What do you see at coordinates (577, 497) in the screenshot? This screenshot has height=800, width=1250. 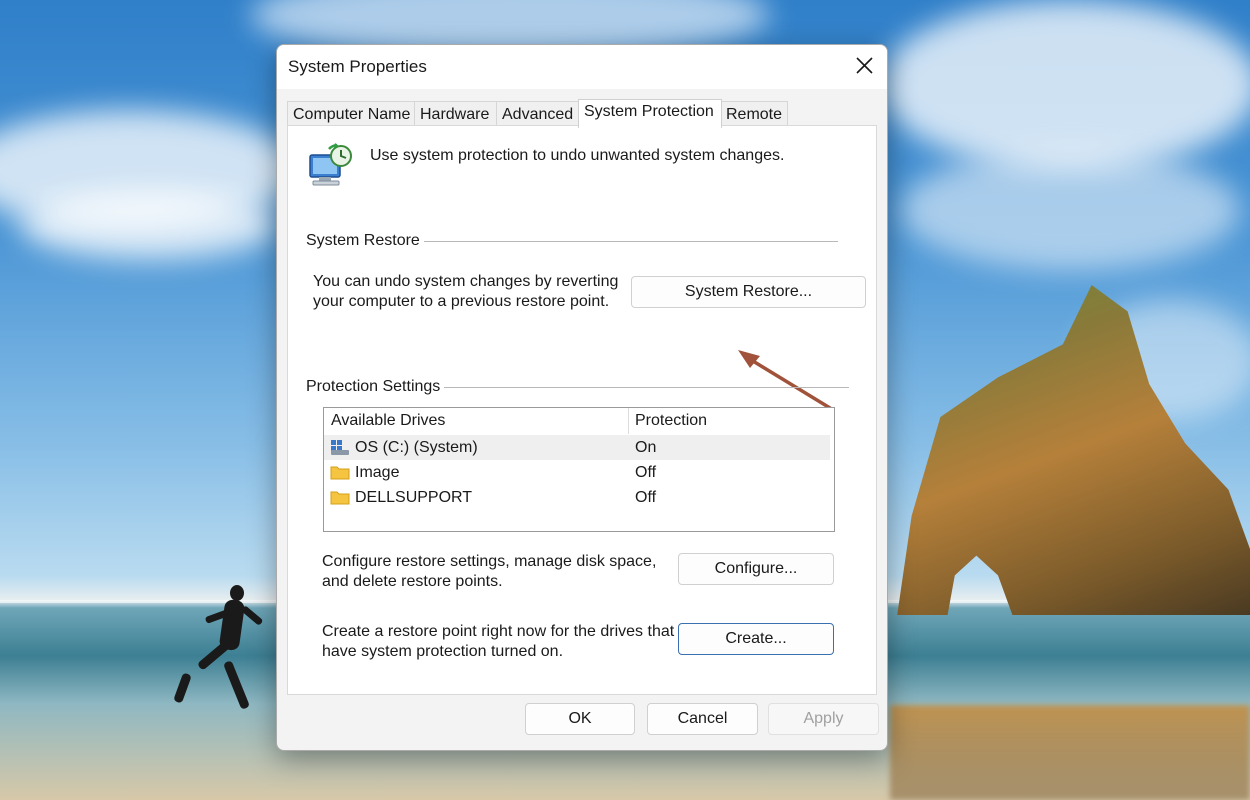 I see `drive-row-dellsupport: DELLSUPPORT Off` at bounding box center [577, 497].